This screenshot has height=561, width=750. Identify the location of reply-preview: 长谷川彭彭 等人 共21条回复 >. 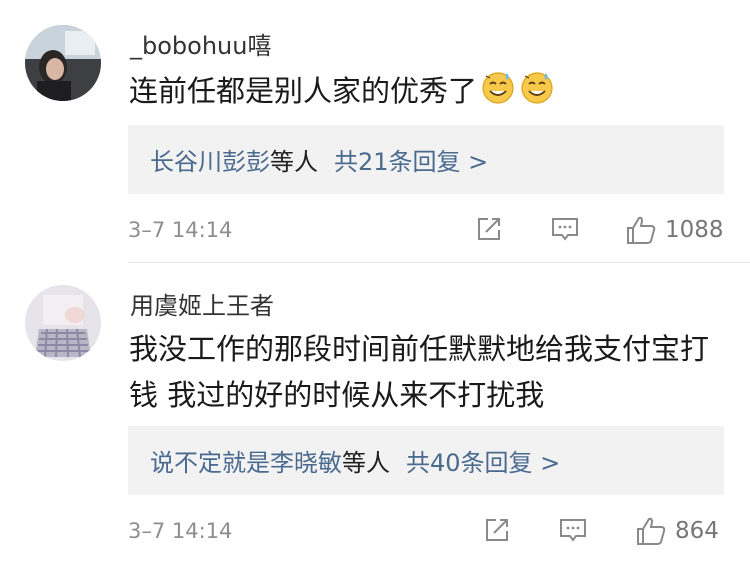
(426, 159).